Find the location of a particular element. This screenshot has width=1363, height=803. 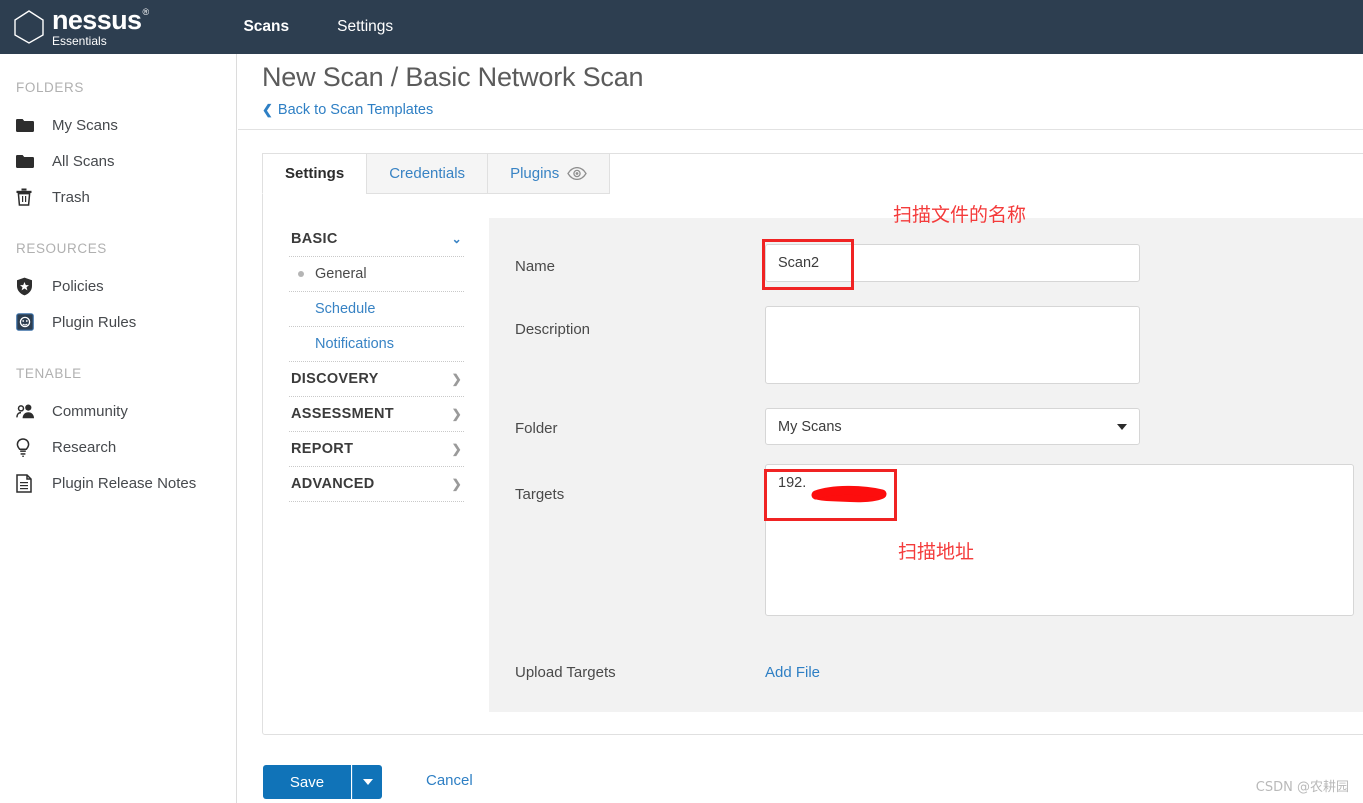

folder-select: My Scans is located at coordinates (952, 426).